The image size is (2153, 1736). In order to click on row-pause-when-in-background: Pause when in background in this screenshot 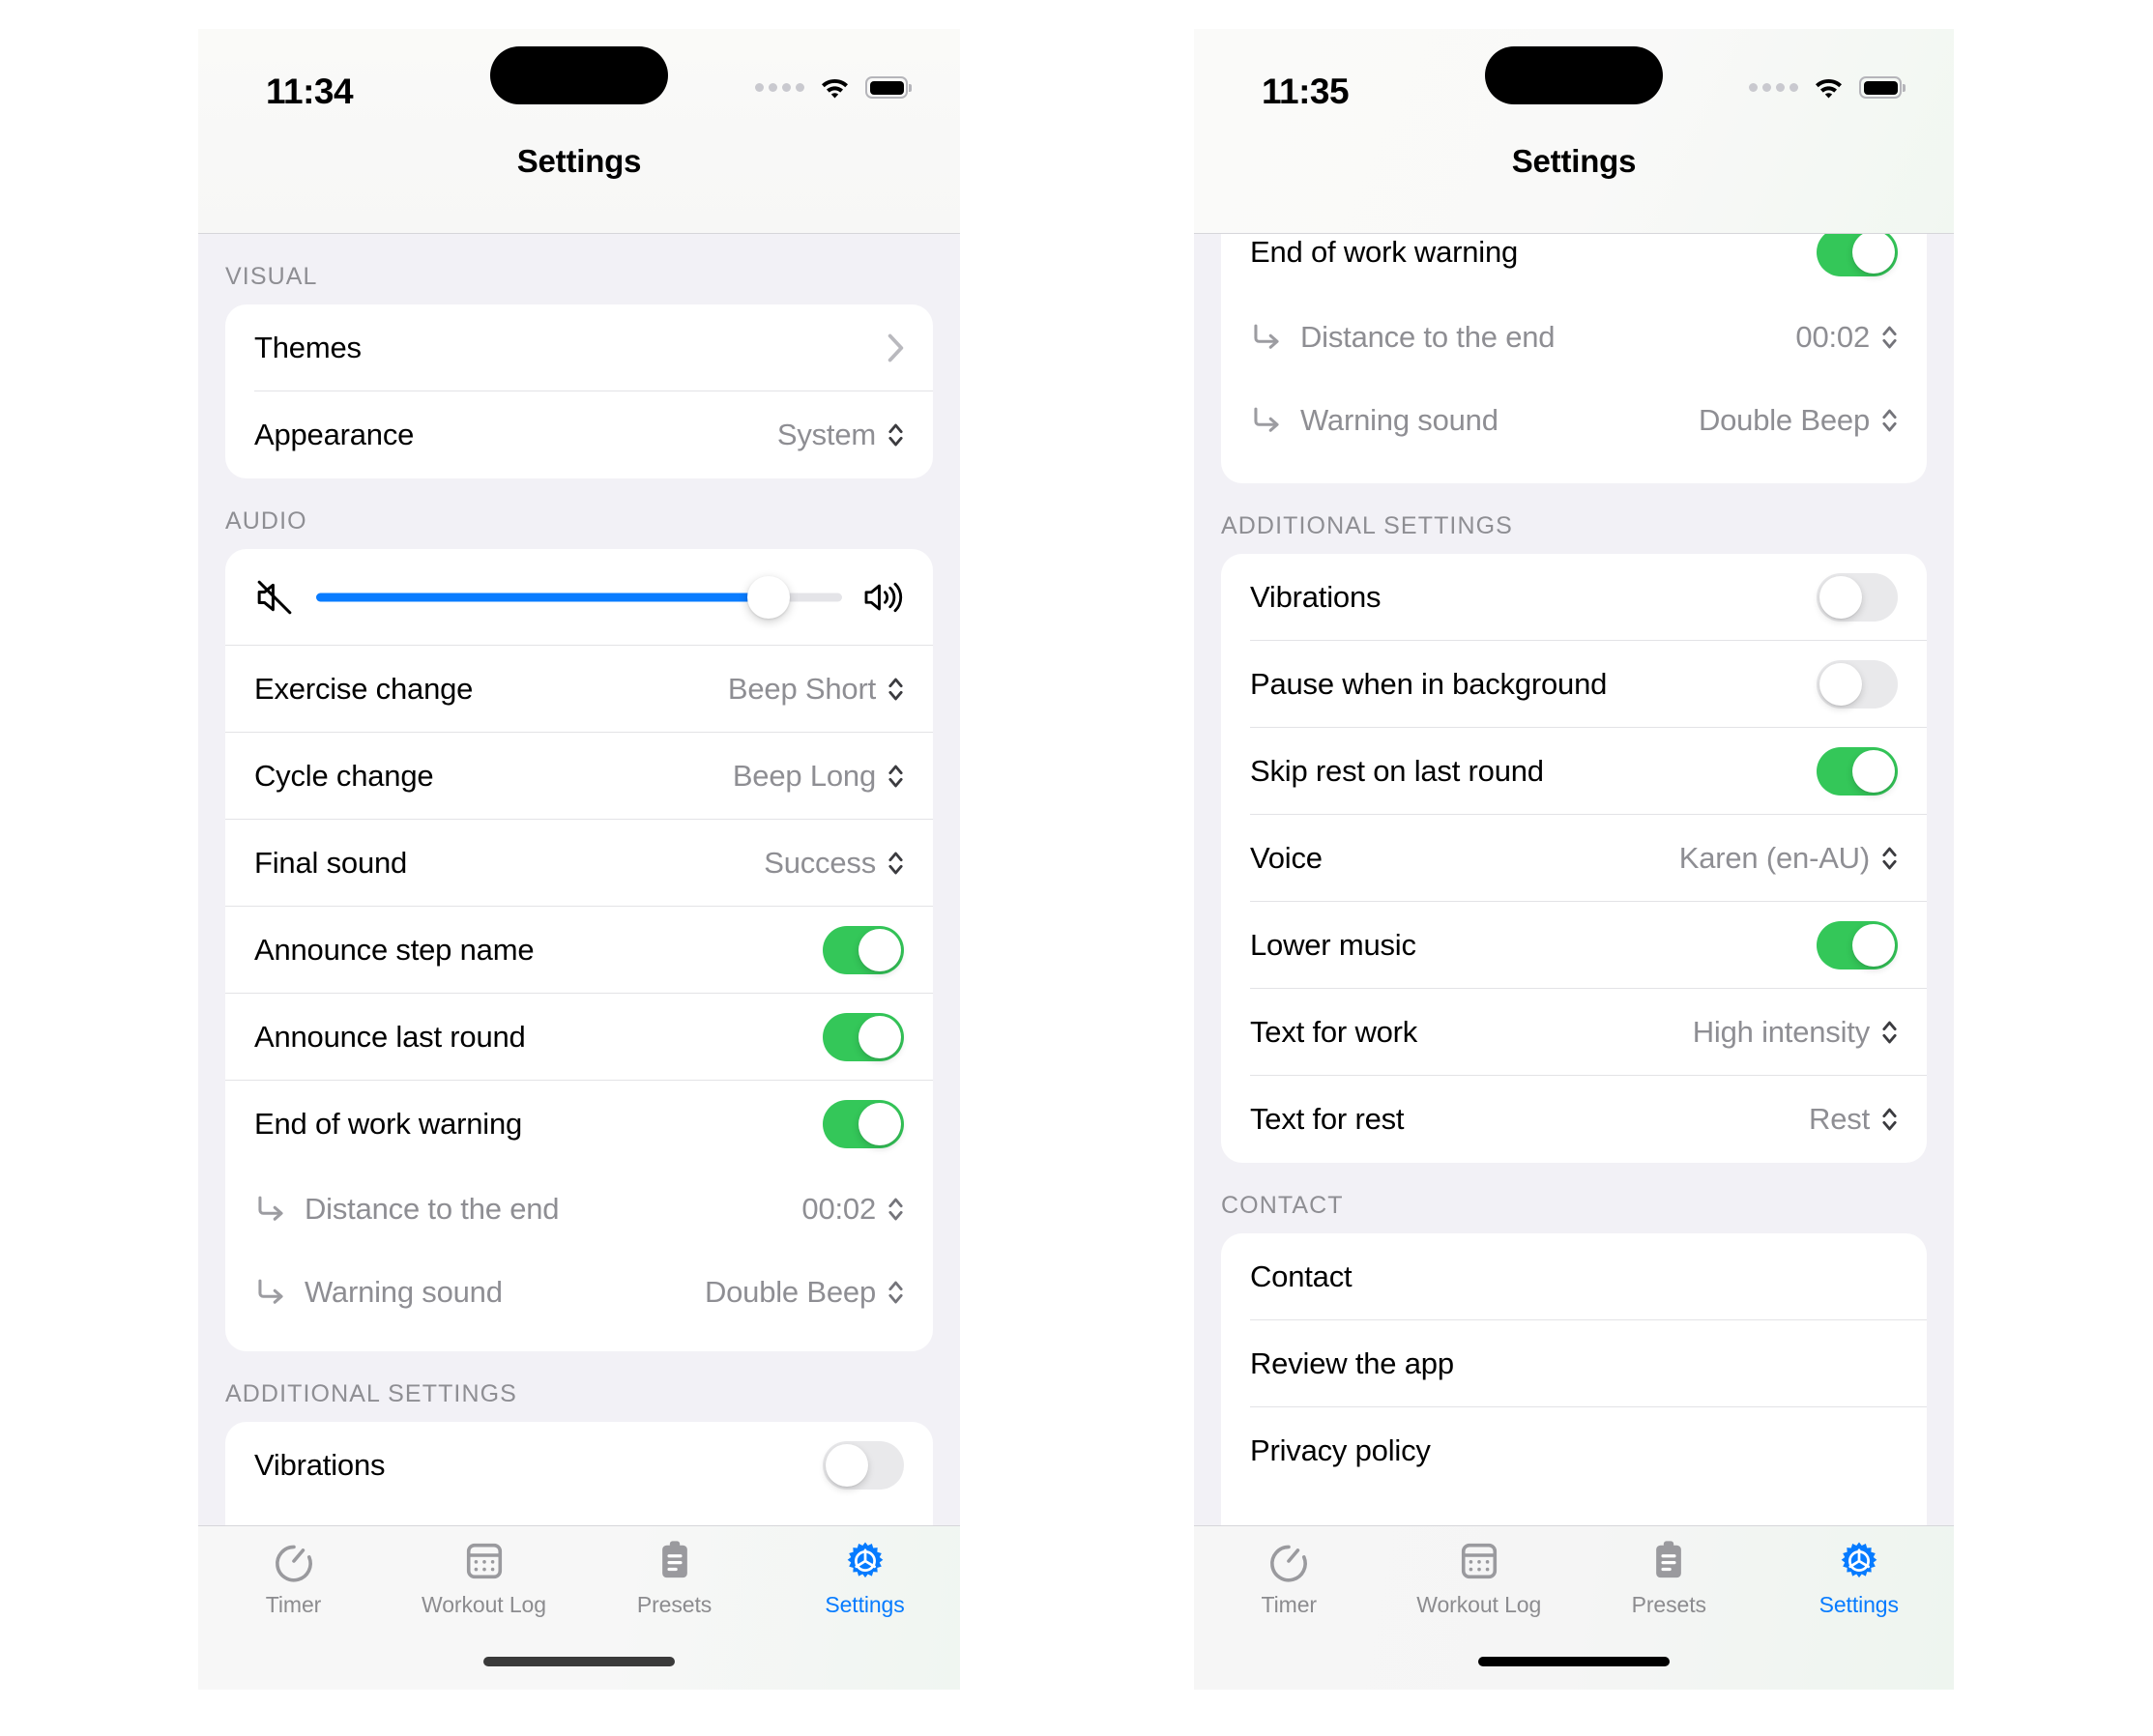, I will do `click(1574, 684)`.